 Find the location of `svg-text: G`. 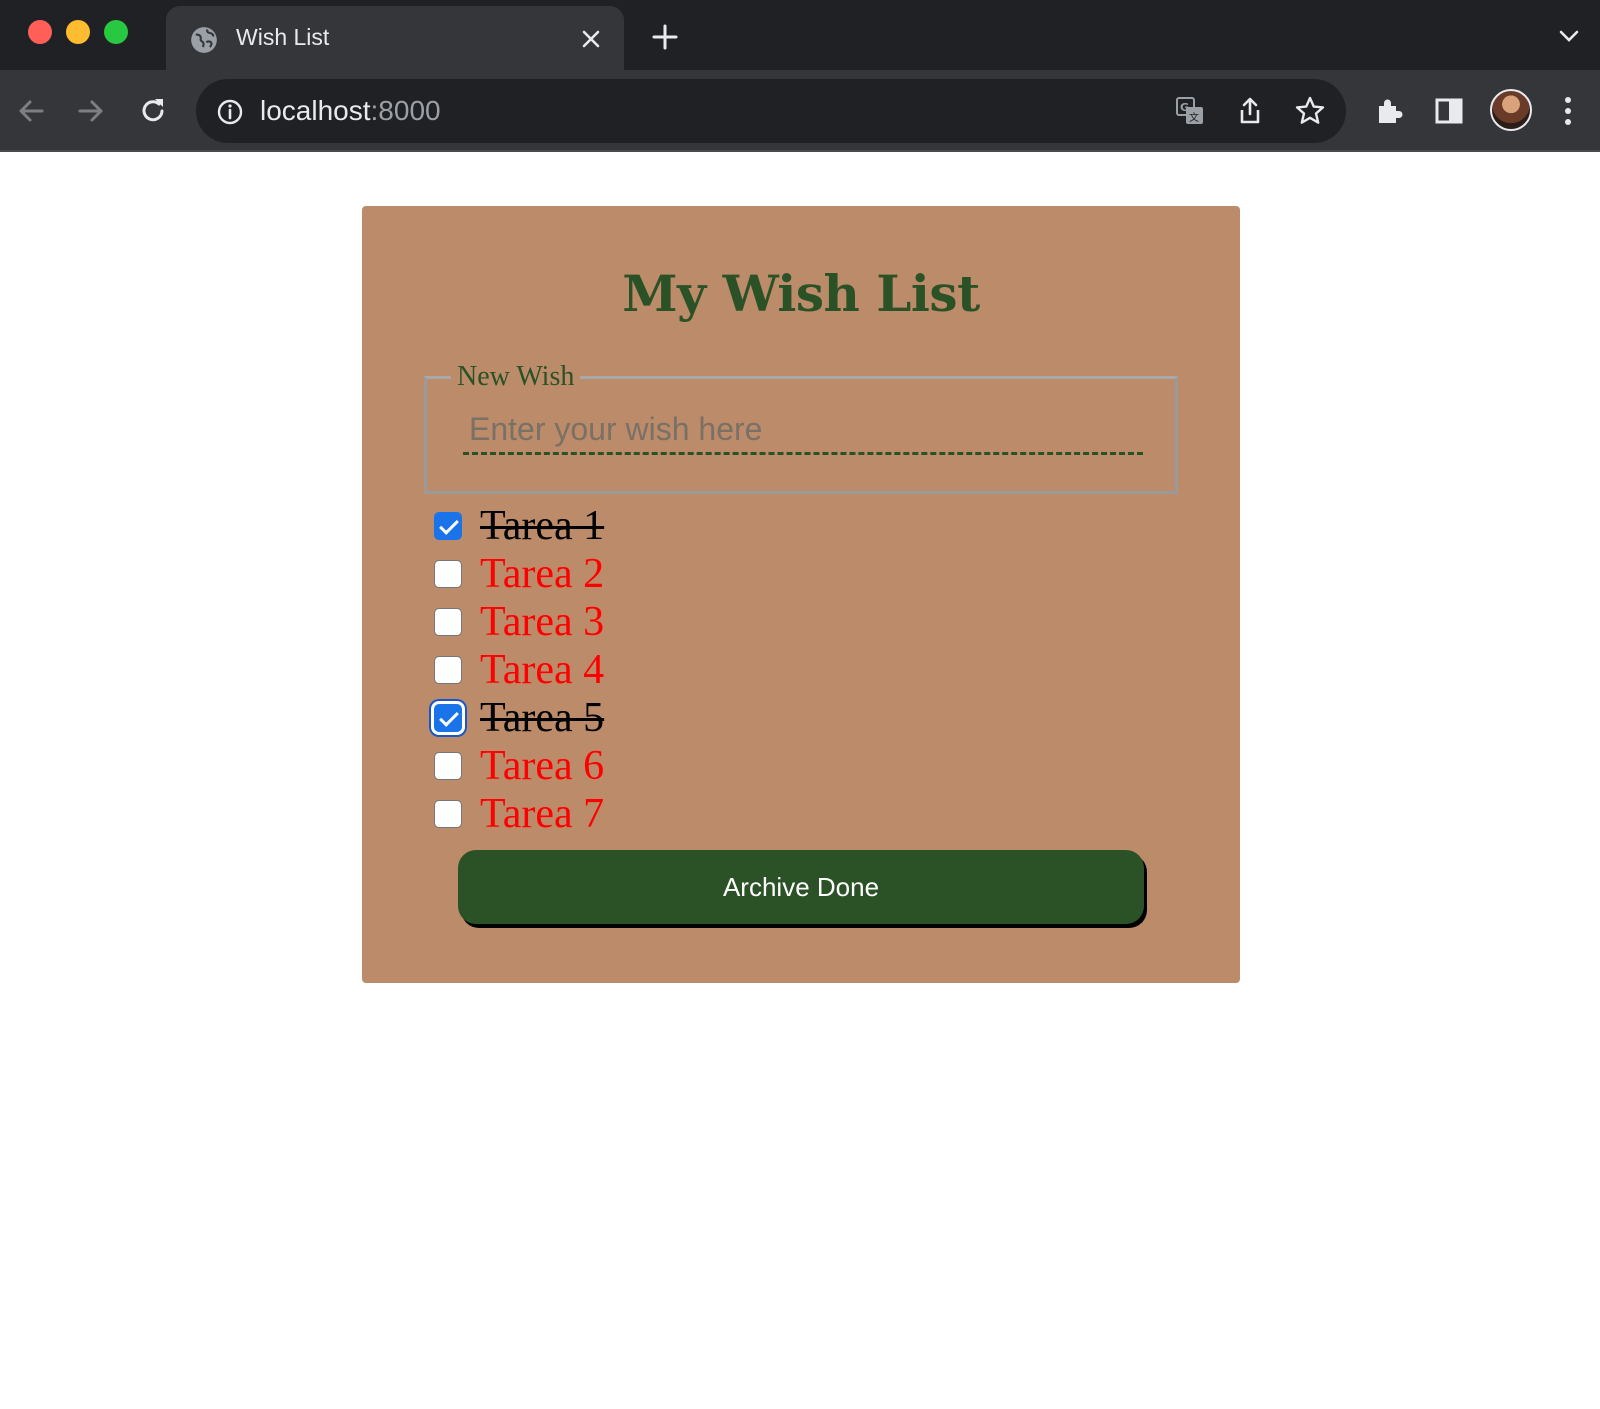

svg-text: G is located at coordinates (1184, 107).